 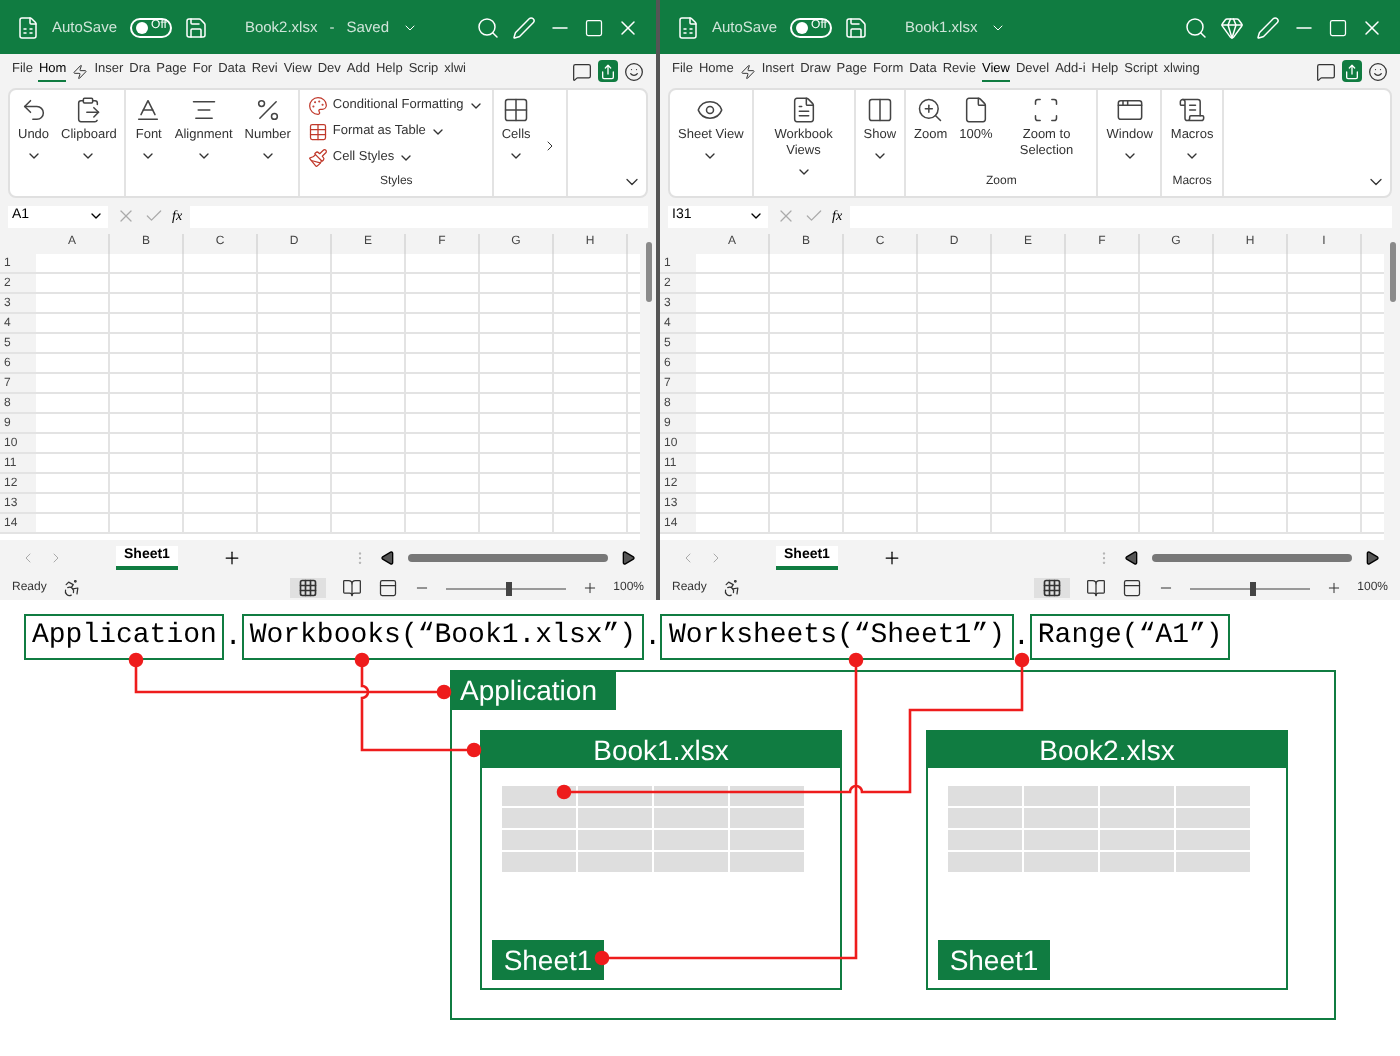 I want to click on code-segment: Application, so click(x=124, y=637).